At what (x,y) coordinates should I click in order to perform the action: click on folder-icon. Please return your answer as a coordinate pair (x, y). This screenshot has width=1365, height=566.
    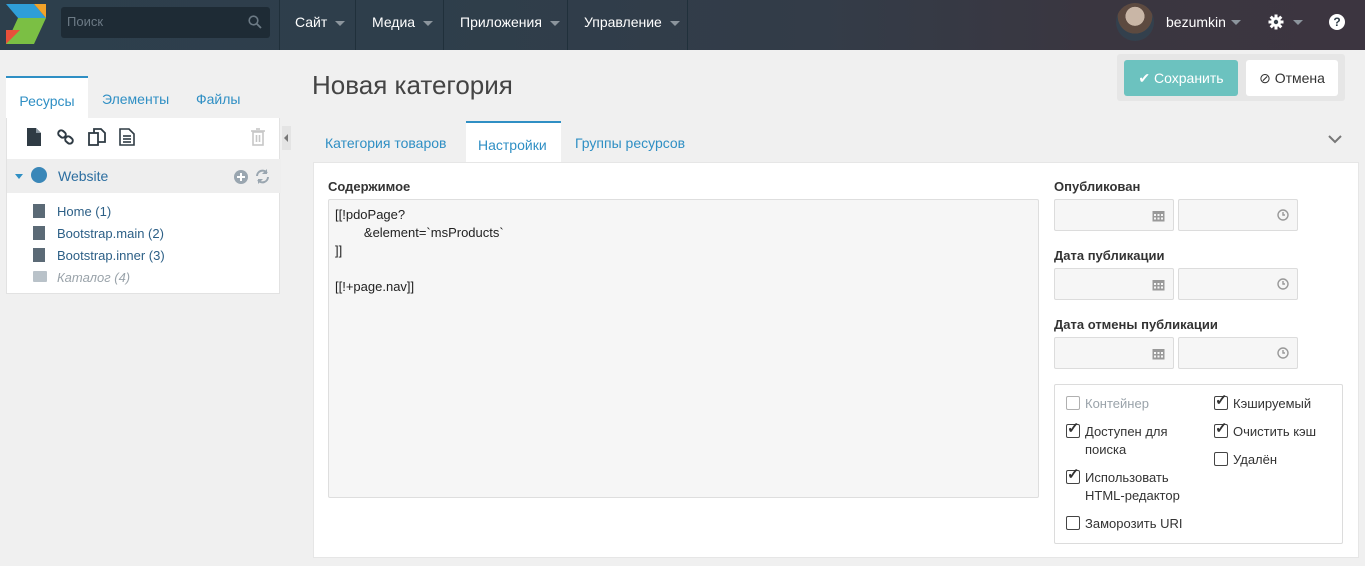
    Looking at the image, I should click on (40, 276).